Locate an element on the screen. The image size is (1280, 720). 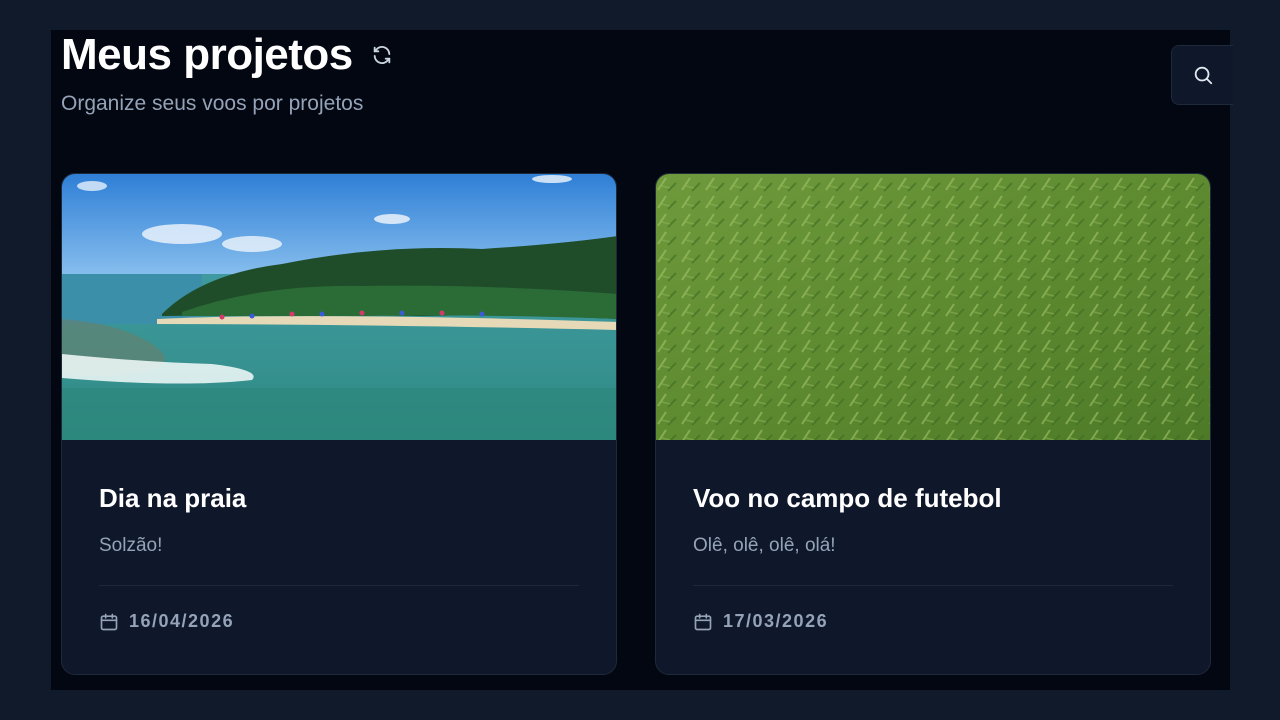
project-date-row: 16/04/2026 is located at coordinates (339, 621).